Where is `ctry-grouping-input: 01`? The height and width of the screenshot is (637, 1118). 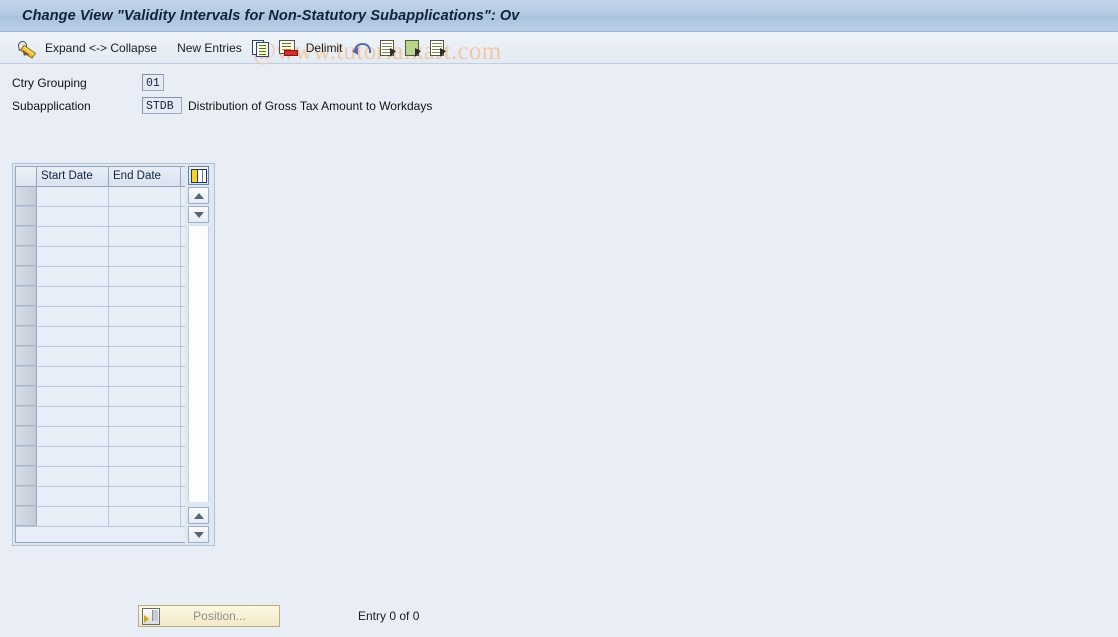 ctry-grouping-input: 01 is located at coordinates (153, 82).